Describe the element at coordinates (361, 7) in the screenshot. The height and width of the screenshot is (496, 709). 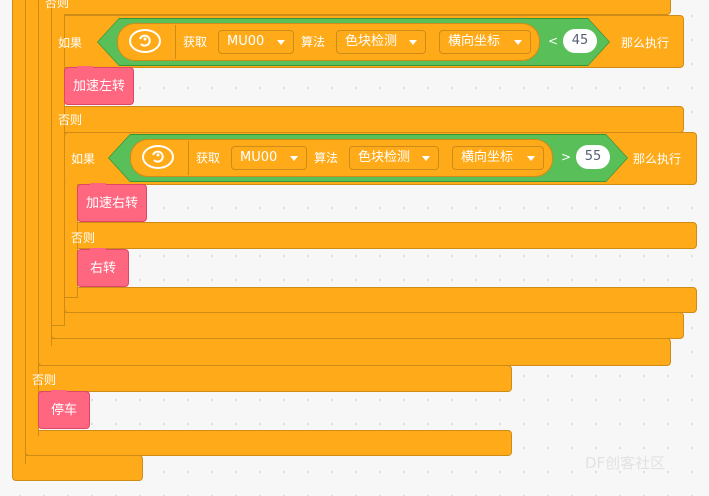
I see `level3-else-header` at that location.